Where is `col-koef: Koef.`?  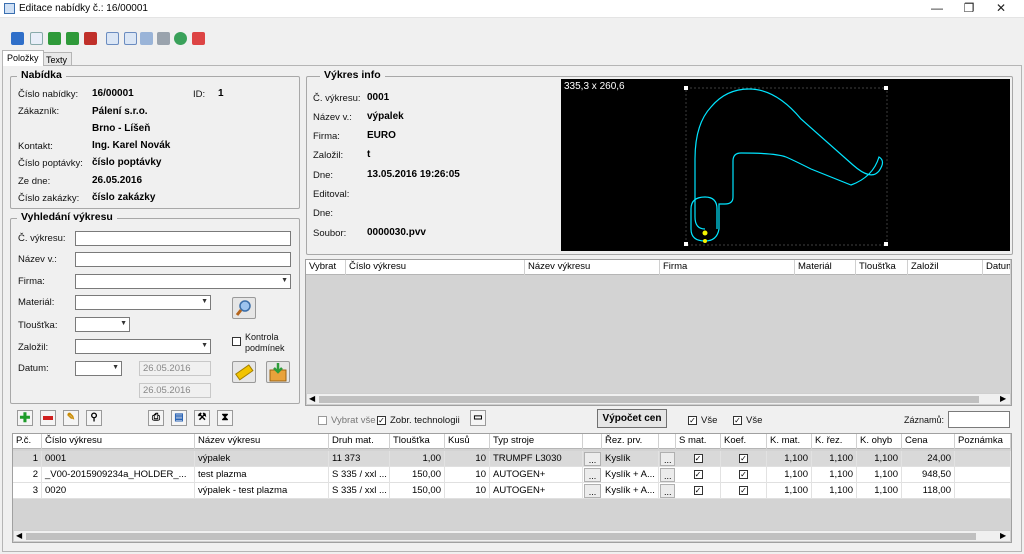
col-koef: Koef. is located at coordinates (744, 441).